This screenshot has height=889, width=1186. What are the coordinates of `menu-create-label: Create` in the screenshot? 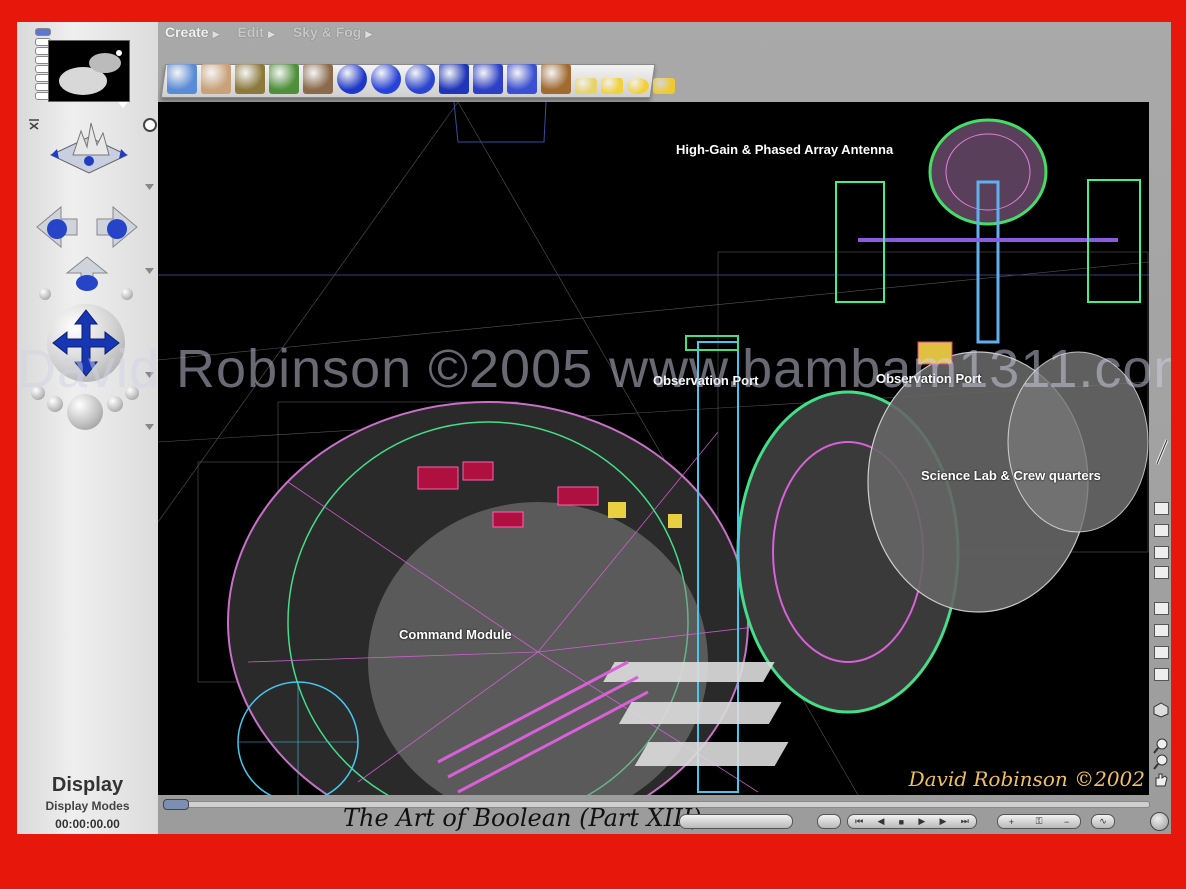 It's located at (187, 32).